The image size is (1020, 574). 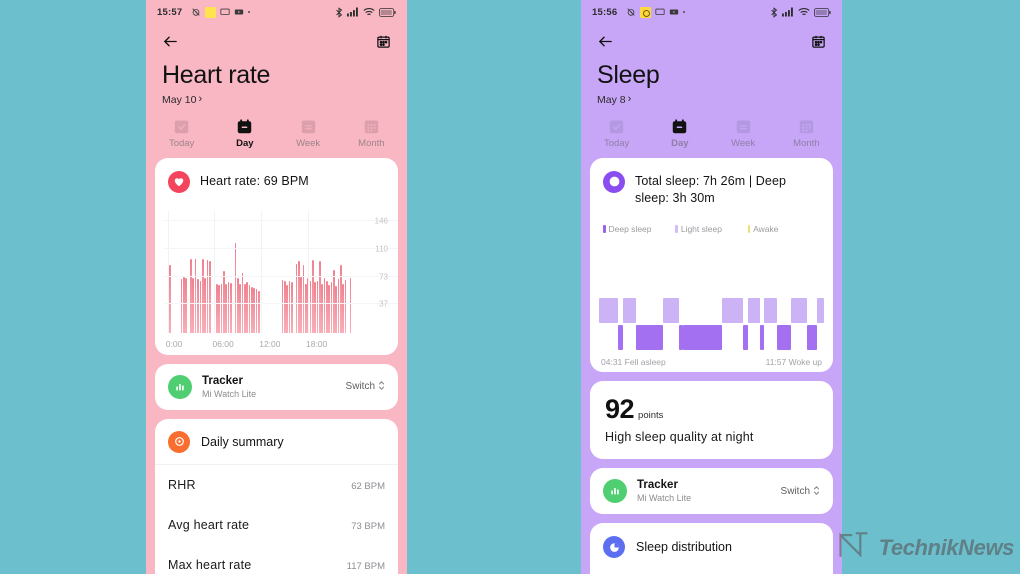 What do you see at coordinates (646, 12) in the screenshot?
I see `yellow-chip-icon` at bounding box center [646, 12].